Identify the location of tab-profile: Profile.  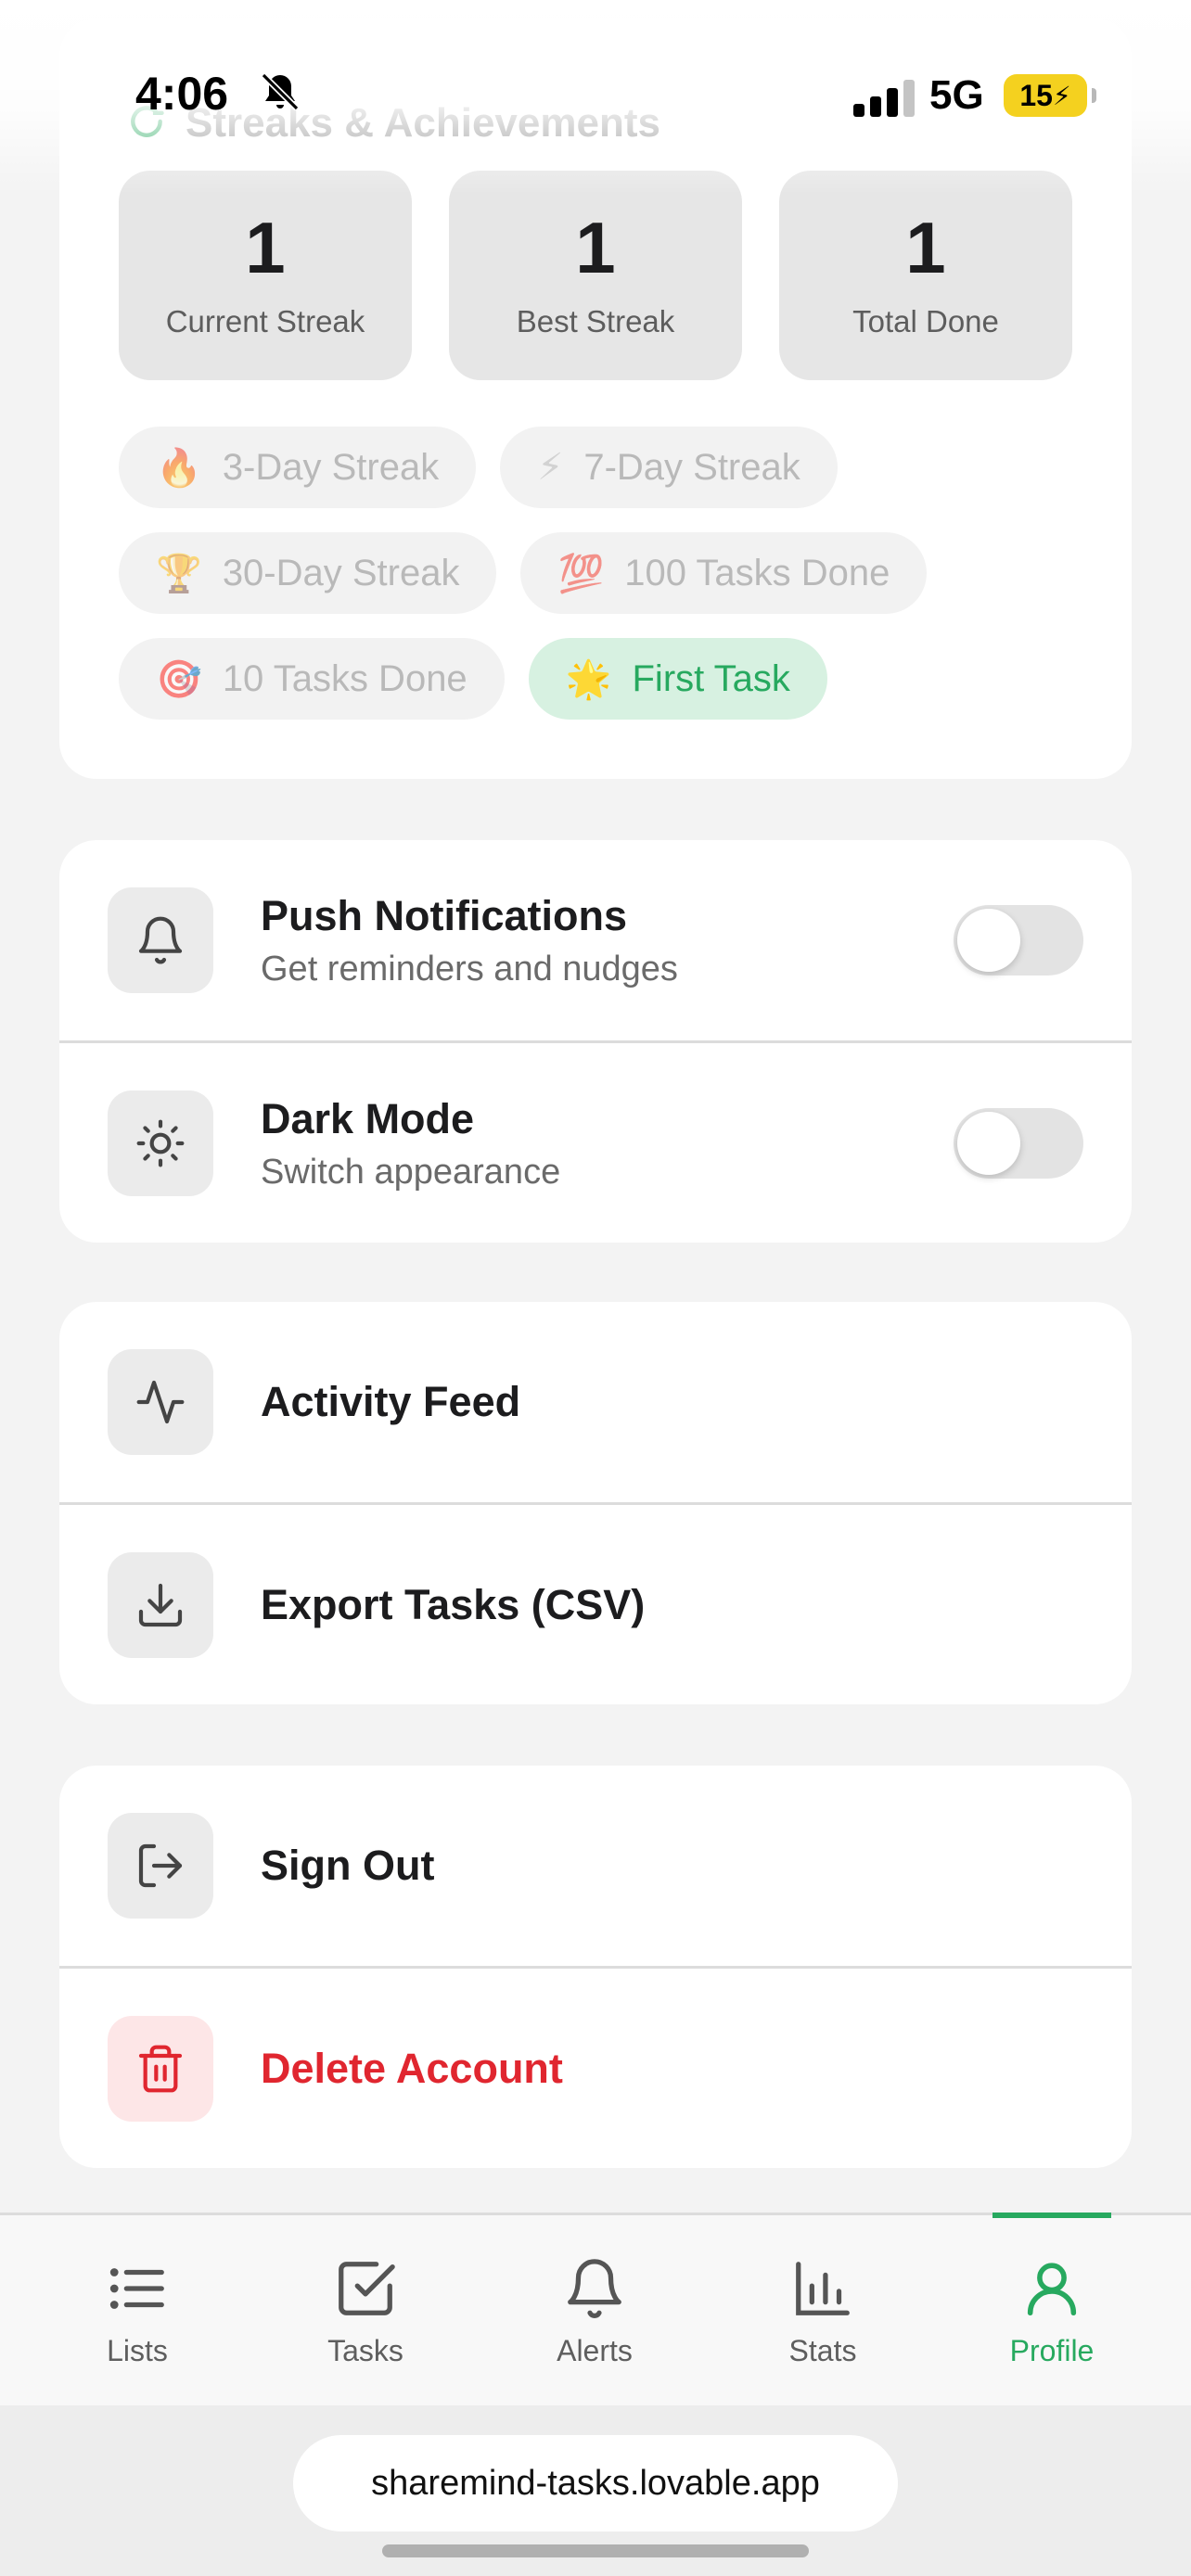
(1052, 2312).